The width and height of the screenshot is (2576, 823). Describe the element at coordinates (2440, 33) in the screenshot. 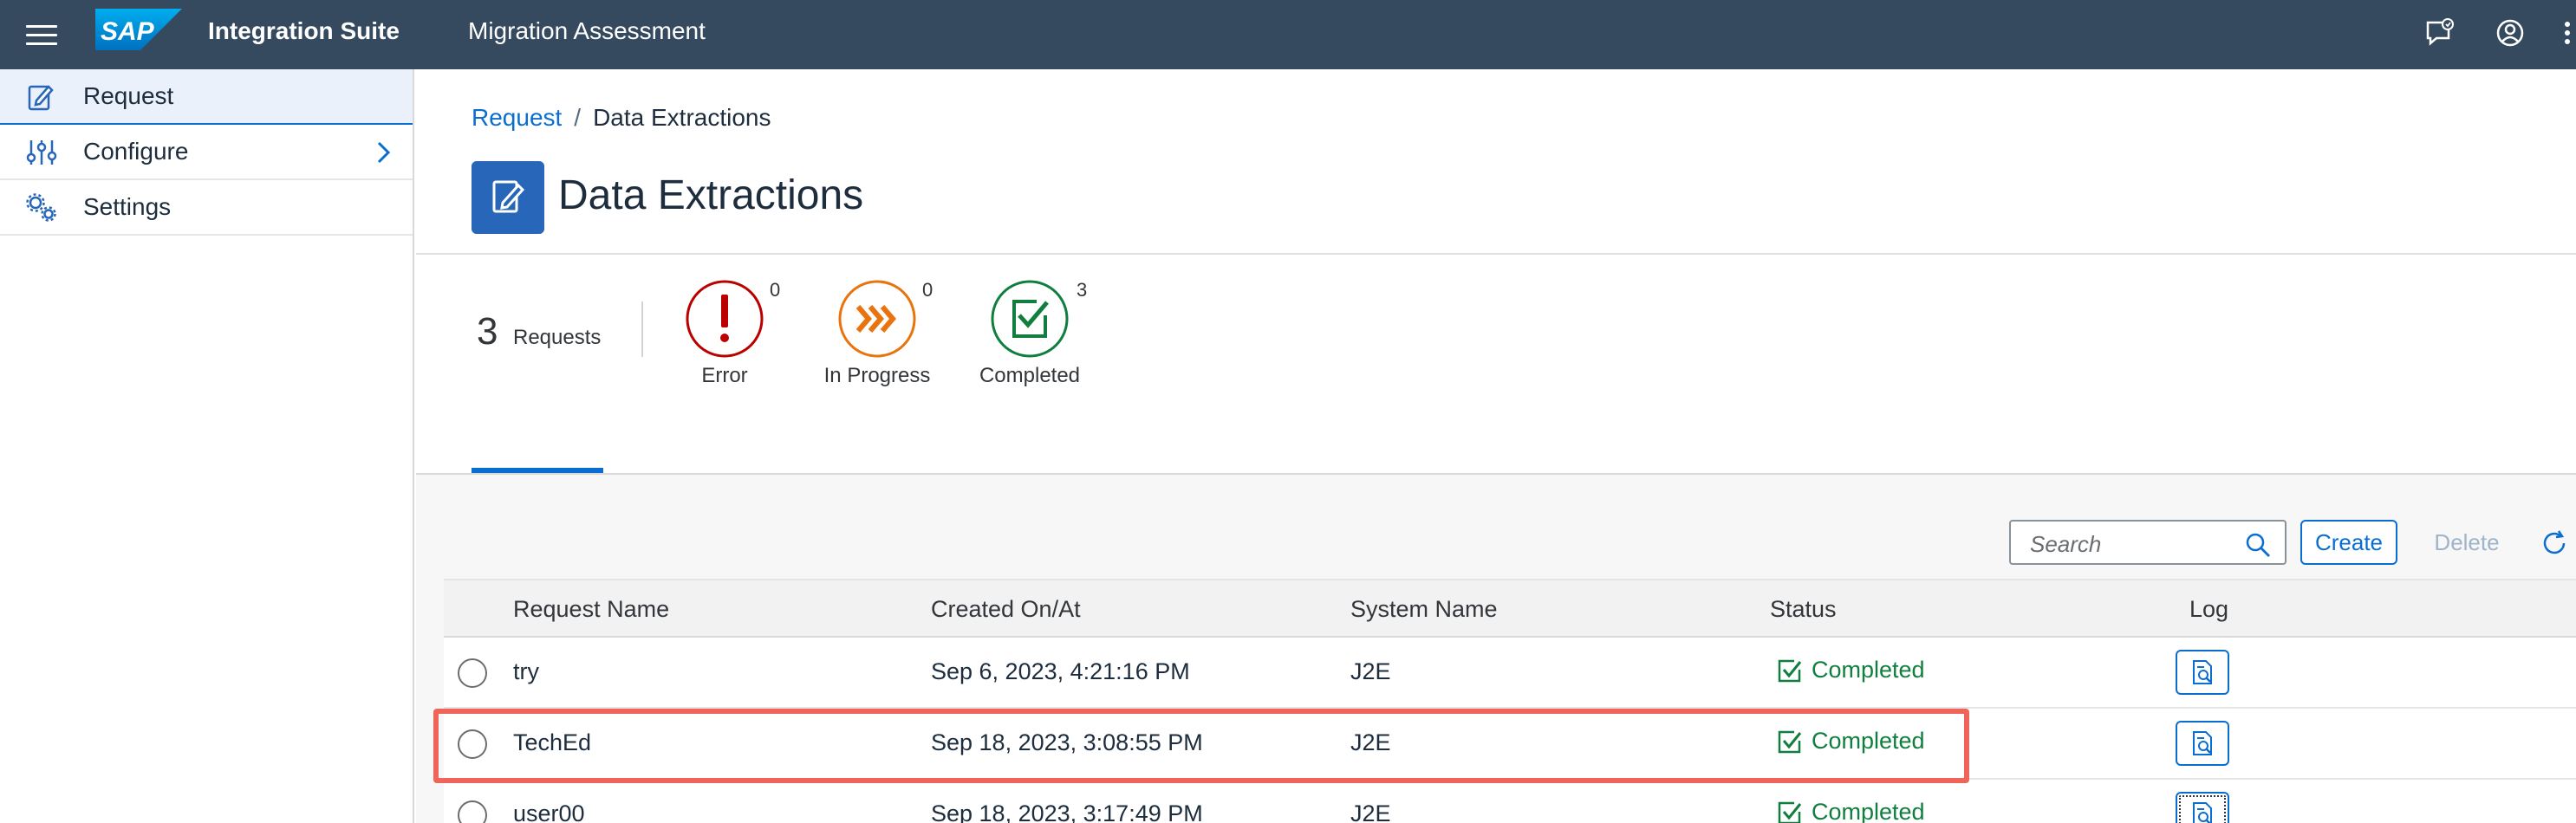

I see `feedback-icon` at that location.